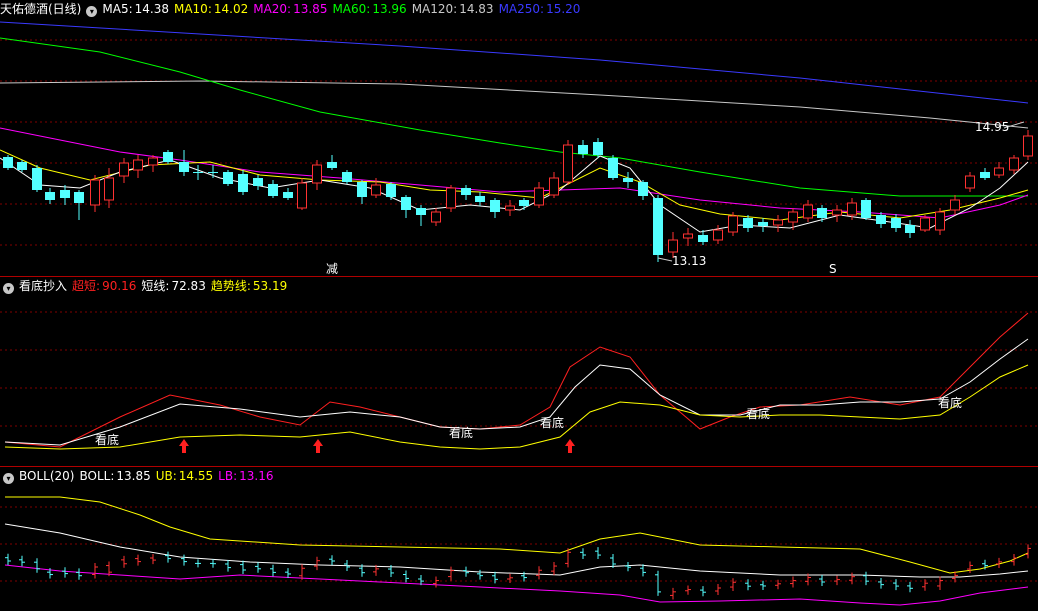 The height and width of the screenshot is (611, 1038). What do you see at coordinates (188, 286) in the screenshot?
I see `short-line-value: 72.83` at bounding box center [188, 286].